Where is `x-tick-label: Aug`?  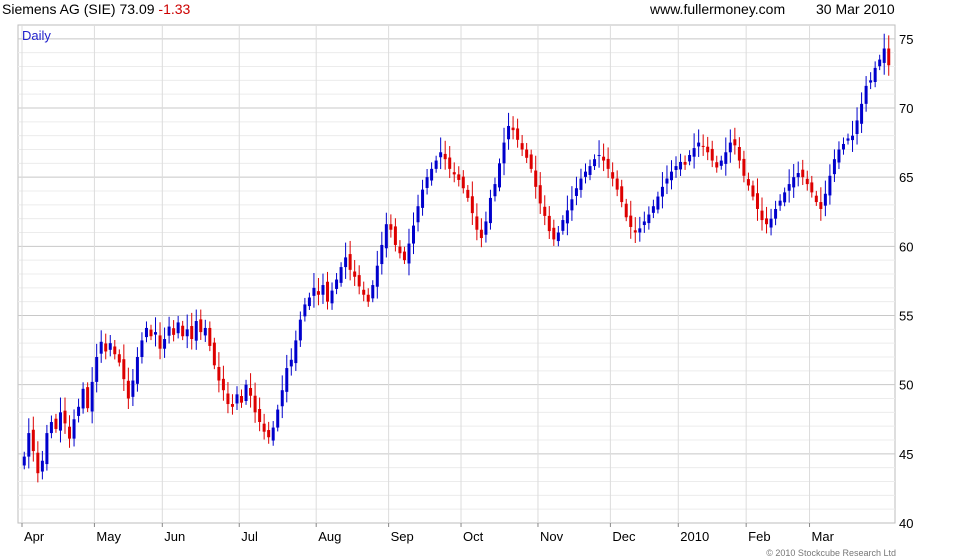
x-tick-label: Aug is located at coordinates (329, 536).